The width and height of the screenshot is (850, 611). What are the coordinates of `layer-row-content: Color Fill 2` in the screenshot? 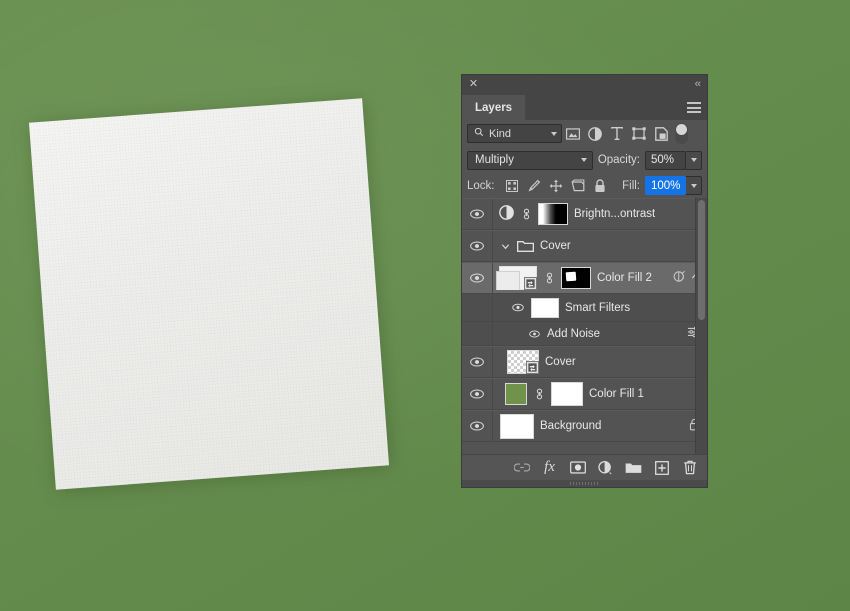 It's located at (600, 278).